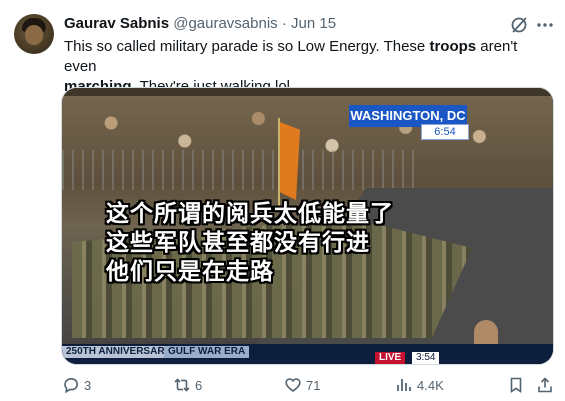 This screenshot has height=401, width=565. Describe the element at coordinates (182, 385) in the screenshot. I see `repost-icon` at that location.